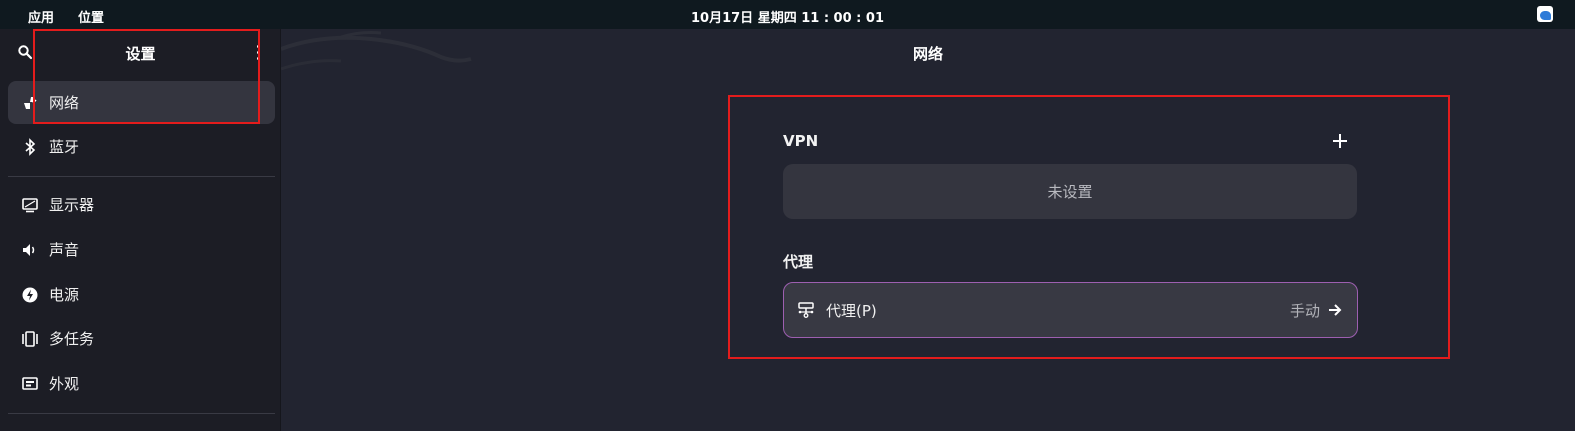  I want to click on places-menu: 位置, so click(91, 16).